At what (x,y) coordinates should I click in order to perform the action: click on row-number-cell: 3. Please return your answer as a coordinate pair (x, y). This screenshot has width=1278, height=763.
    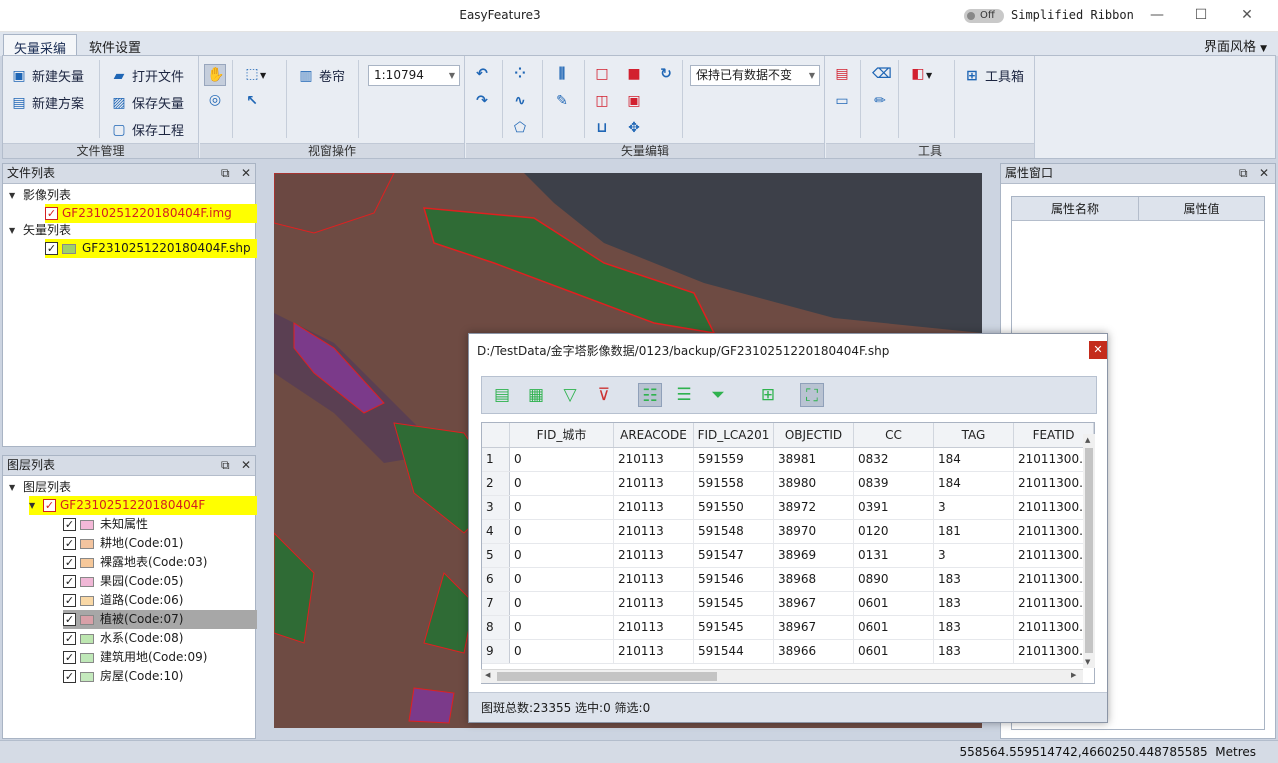
    Looking at the image, I should click on (496, 507).